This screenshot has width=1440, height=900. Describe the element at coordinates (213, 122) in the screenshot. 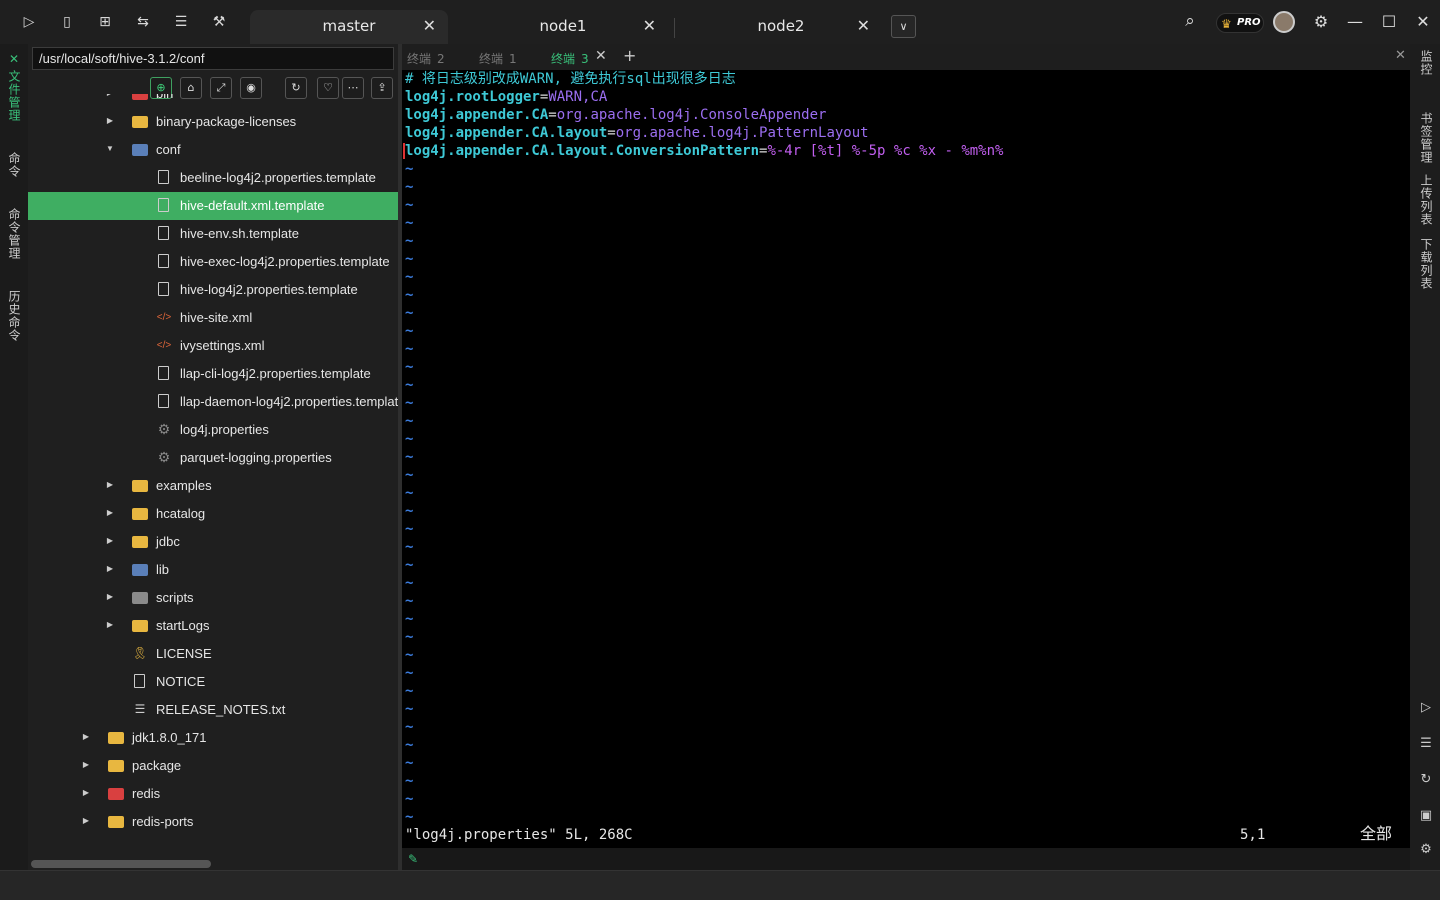

I see `folder-row: ▶ binary-package-licenses` at that location.